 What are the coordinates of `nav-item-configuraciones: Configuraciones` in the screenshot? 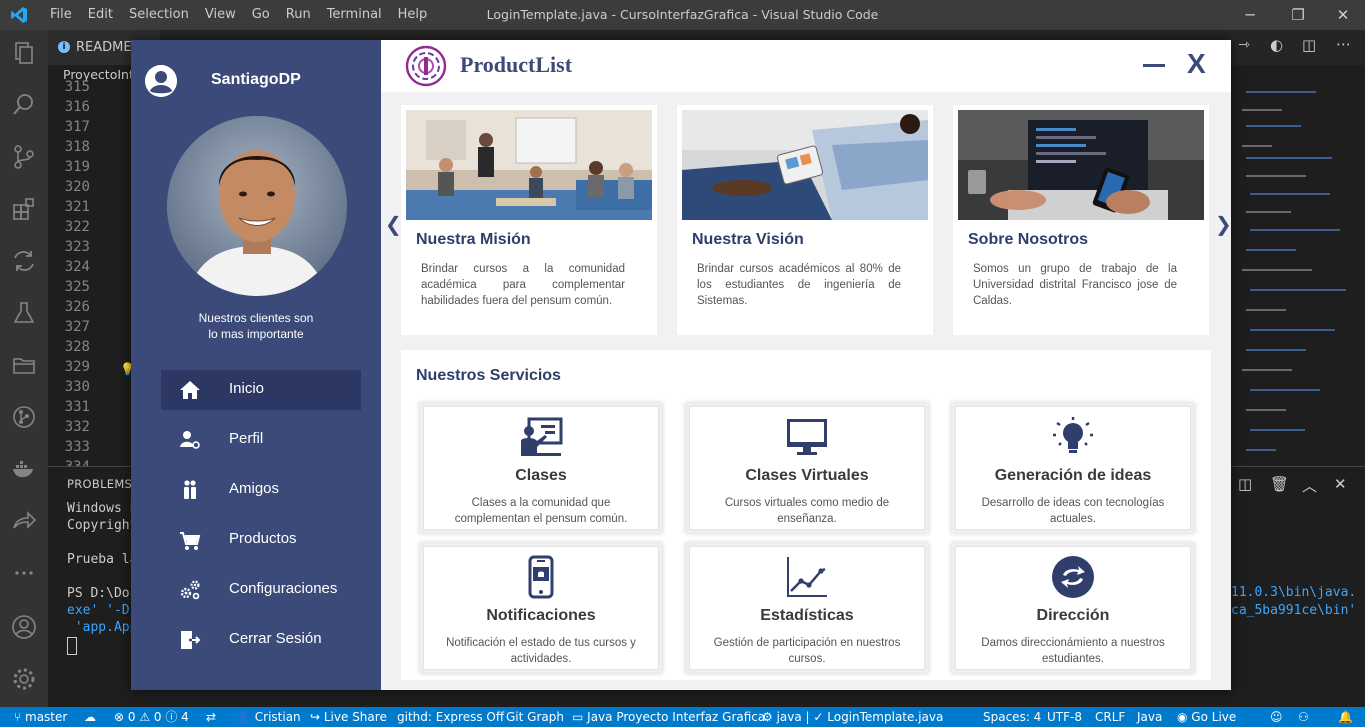 It's located at (261, 590).